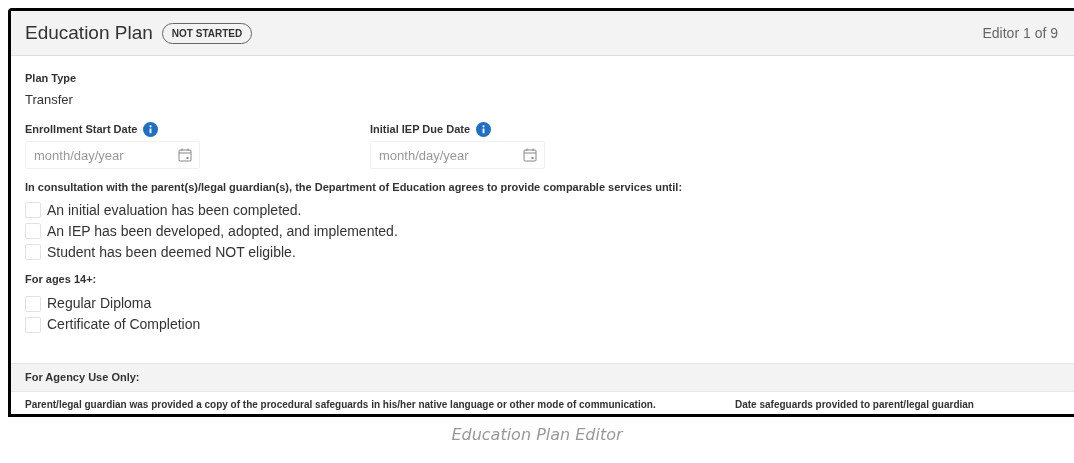  What do you see at coordinates (124, 324) in the screenshot?
I see `checkbox-label: Certificate of Completion` at bounding box center [124, 324].